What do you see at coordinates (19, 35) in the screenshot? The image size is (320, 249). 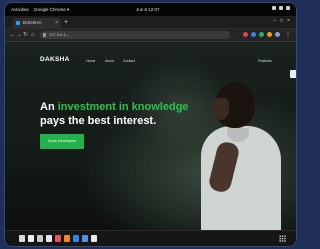 I see `forward-icon: →` at bounding box center [19, 35].